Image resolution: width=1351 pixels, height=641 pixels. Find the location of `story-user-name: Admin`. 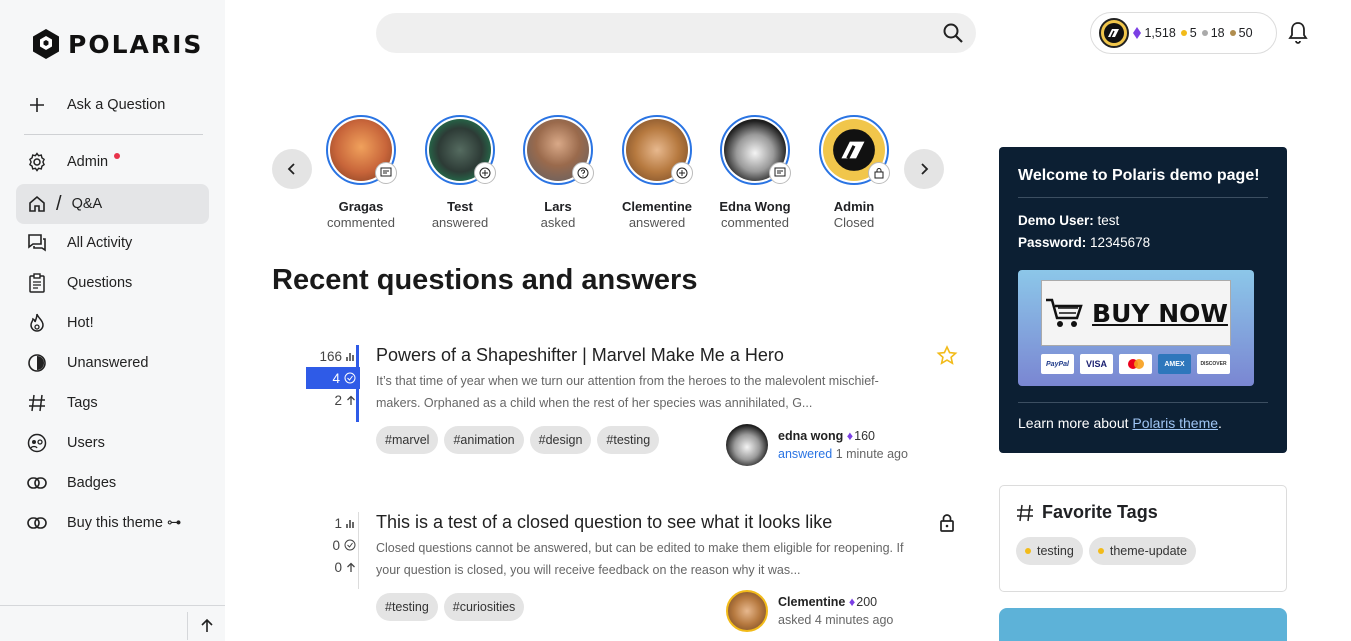

story-user-name: Admin is located at coordinates (854, 206).